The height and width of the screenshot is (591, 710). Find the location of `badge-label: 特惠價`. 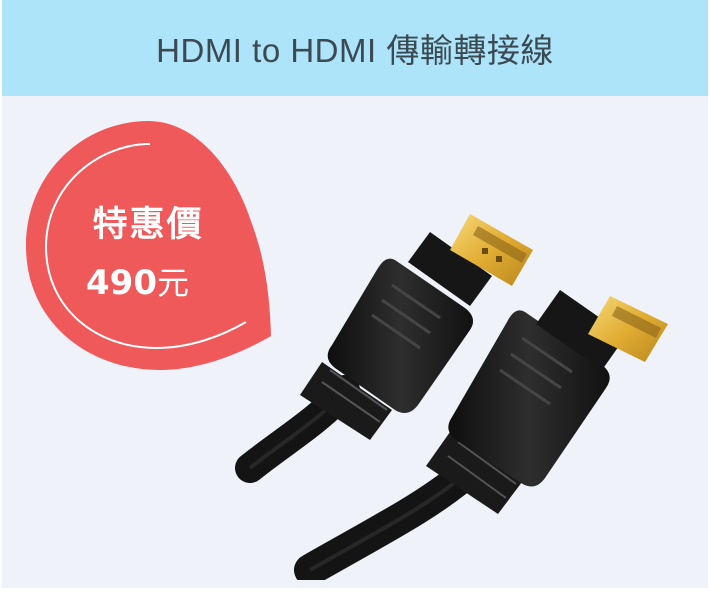

badge-label: 特惠價 is located at coordinates (148, 225).